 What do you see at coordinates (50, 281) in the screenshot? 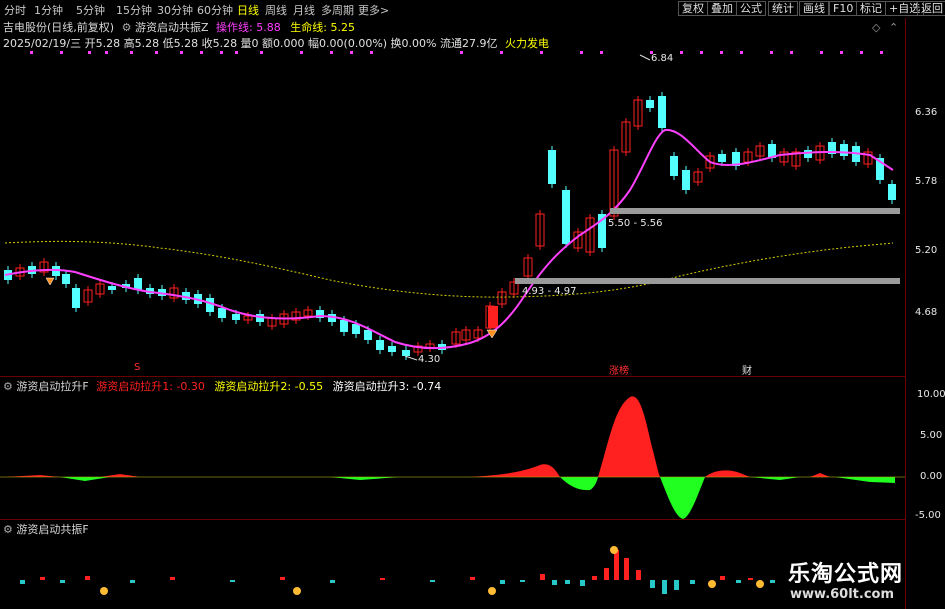
I see `diamond-signal-icon` at bounding box center [50, 281].